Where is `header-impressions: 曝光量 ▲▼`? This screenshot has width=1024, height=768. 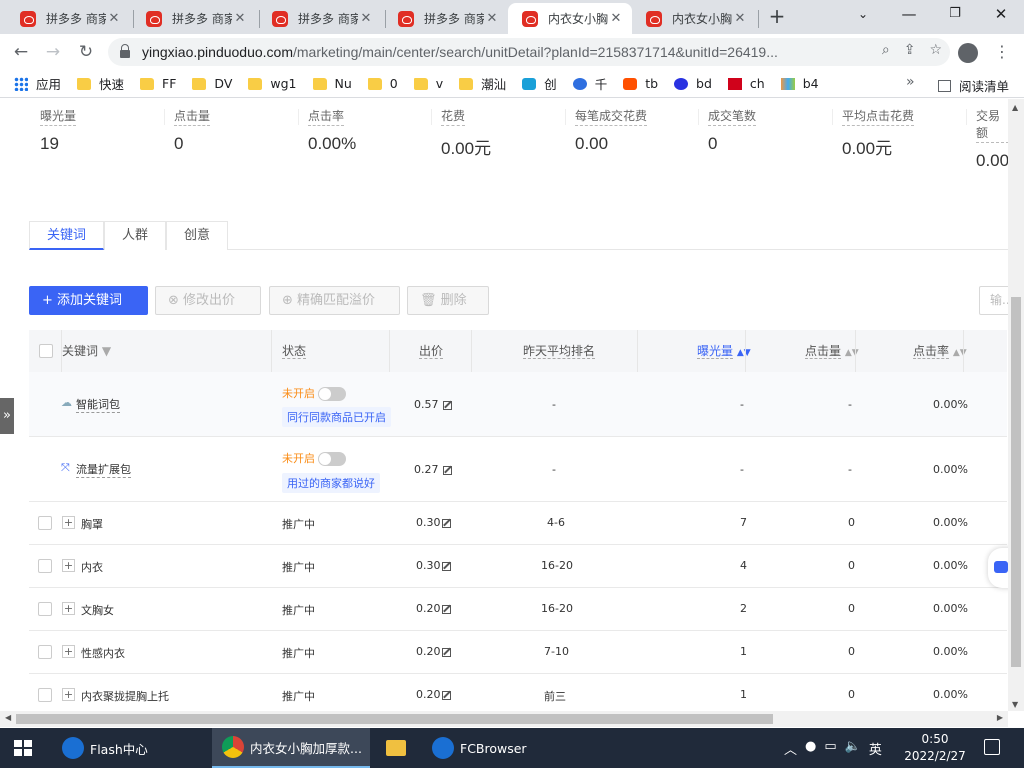 header-impressions: 曝光量 ▲▼ is located at coordinates (724, 351).